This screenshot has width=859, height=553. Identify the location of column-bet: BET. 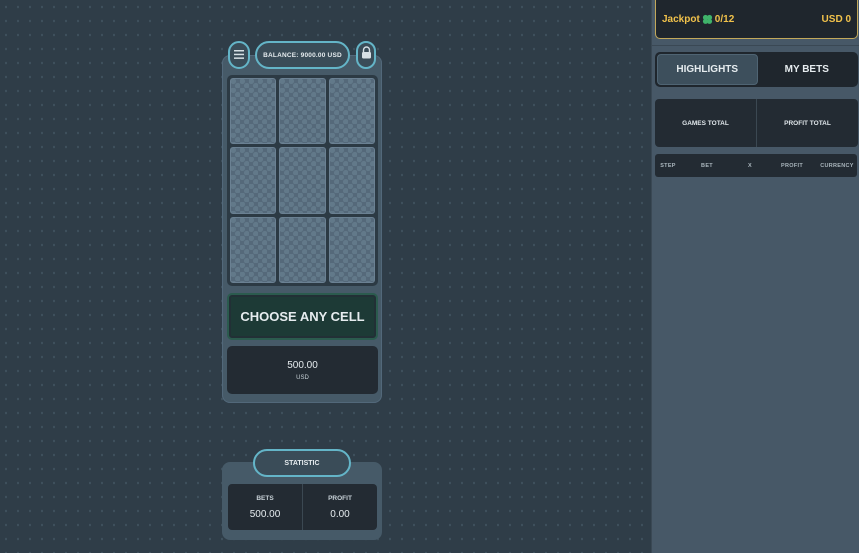
(707, 165).